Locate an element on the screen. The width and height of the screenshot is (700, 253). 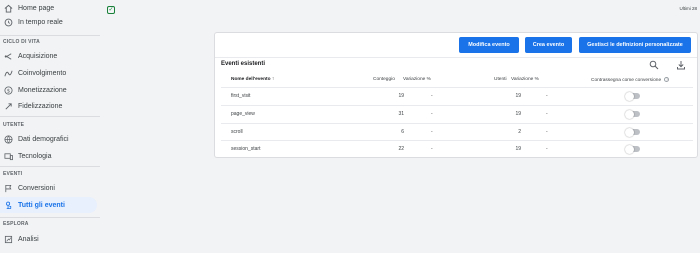
event-count: 22 is located at coordinates (401, 149).